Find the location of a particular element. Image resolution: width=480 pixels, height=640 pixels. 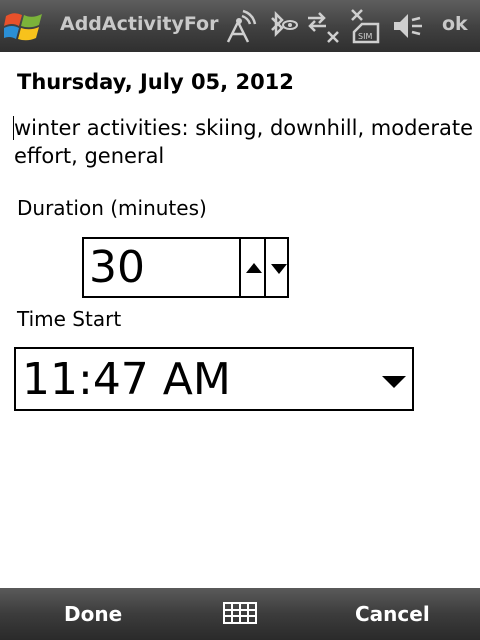

network-icon is located at coordinates (240, 26).